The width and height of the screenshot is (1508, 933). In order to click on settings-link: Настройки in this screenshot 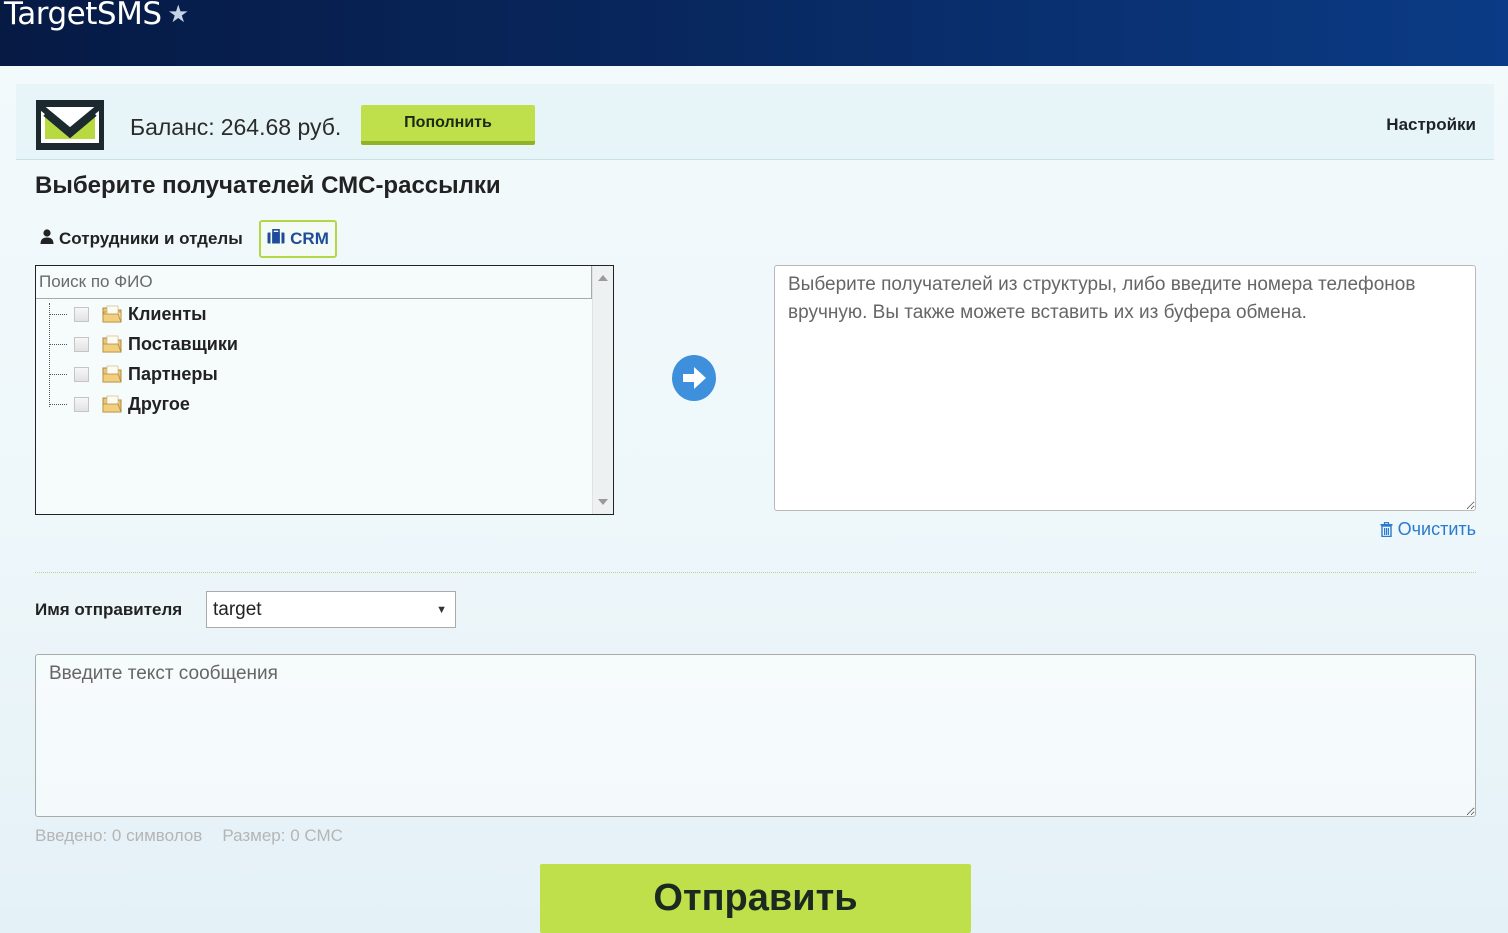, I will do `click(1431, 125)`.